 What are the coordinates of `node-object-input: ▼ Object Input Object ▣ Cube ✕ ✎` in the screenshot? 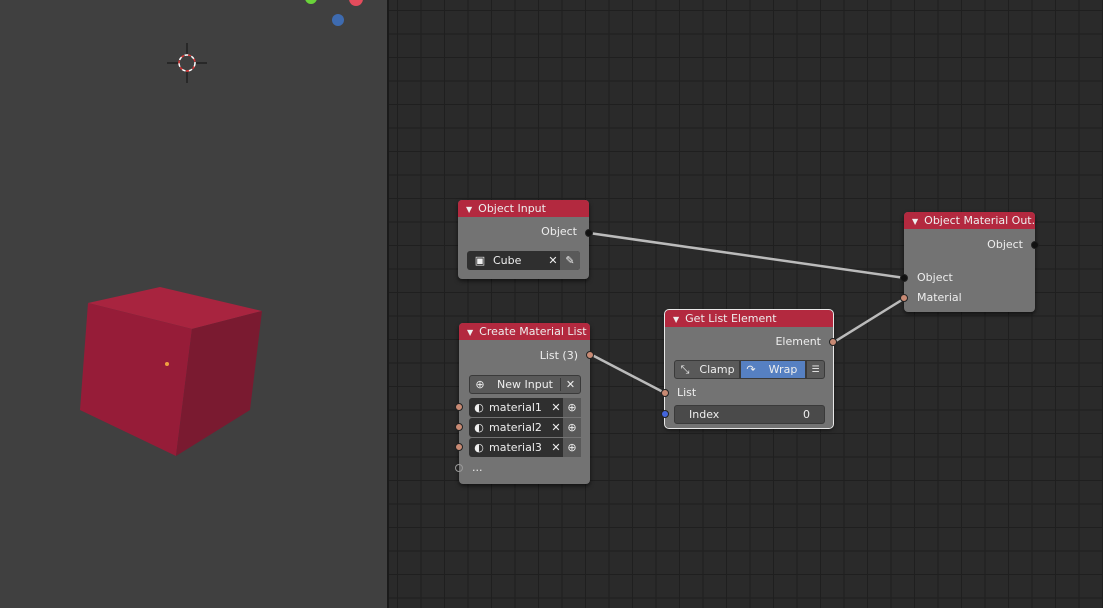 It's located at (525, 239).